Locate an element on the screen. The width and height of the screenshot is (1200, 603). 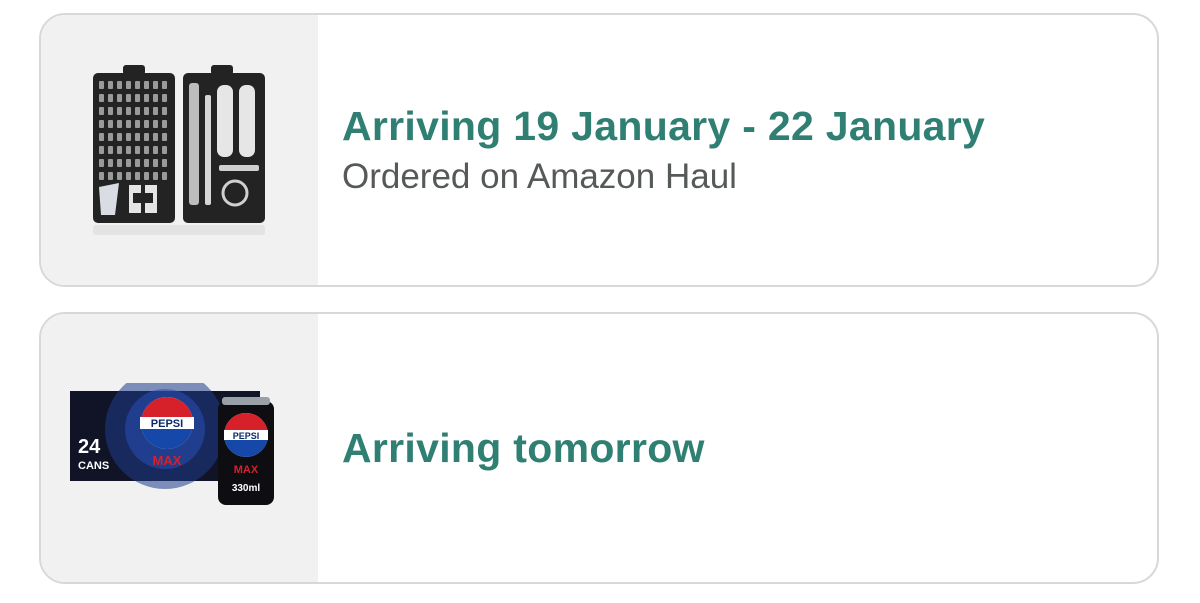
precision-screwdriver-set-image is located at coordinates (178, 150).